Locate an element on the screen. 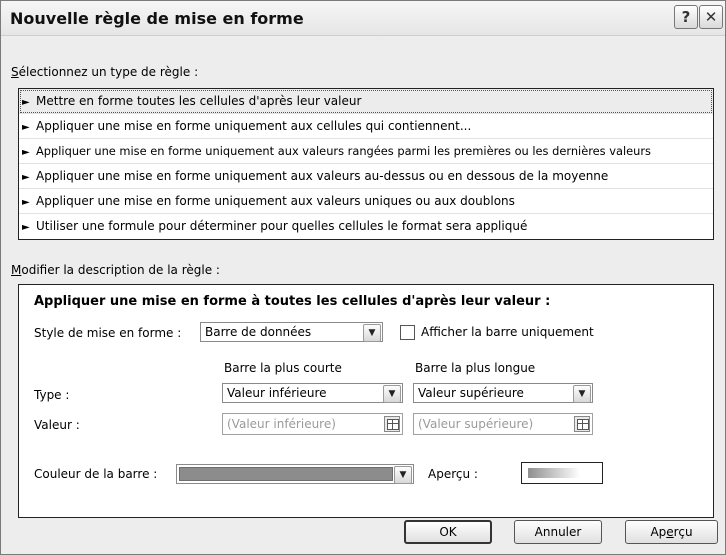 The image size is (726, 555). value-label: Valeur : is located at coordinates (57, 425).